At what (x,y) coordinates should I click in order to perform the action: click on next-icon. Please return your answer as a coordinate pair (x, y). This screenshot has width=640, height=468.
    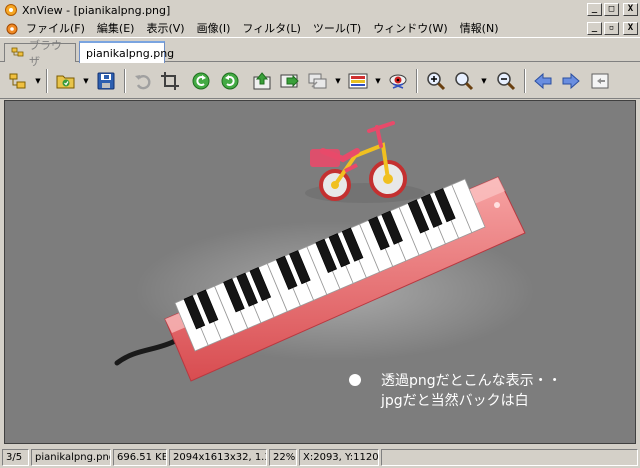
    Looking at the image, I should click on (571, 81).